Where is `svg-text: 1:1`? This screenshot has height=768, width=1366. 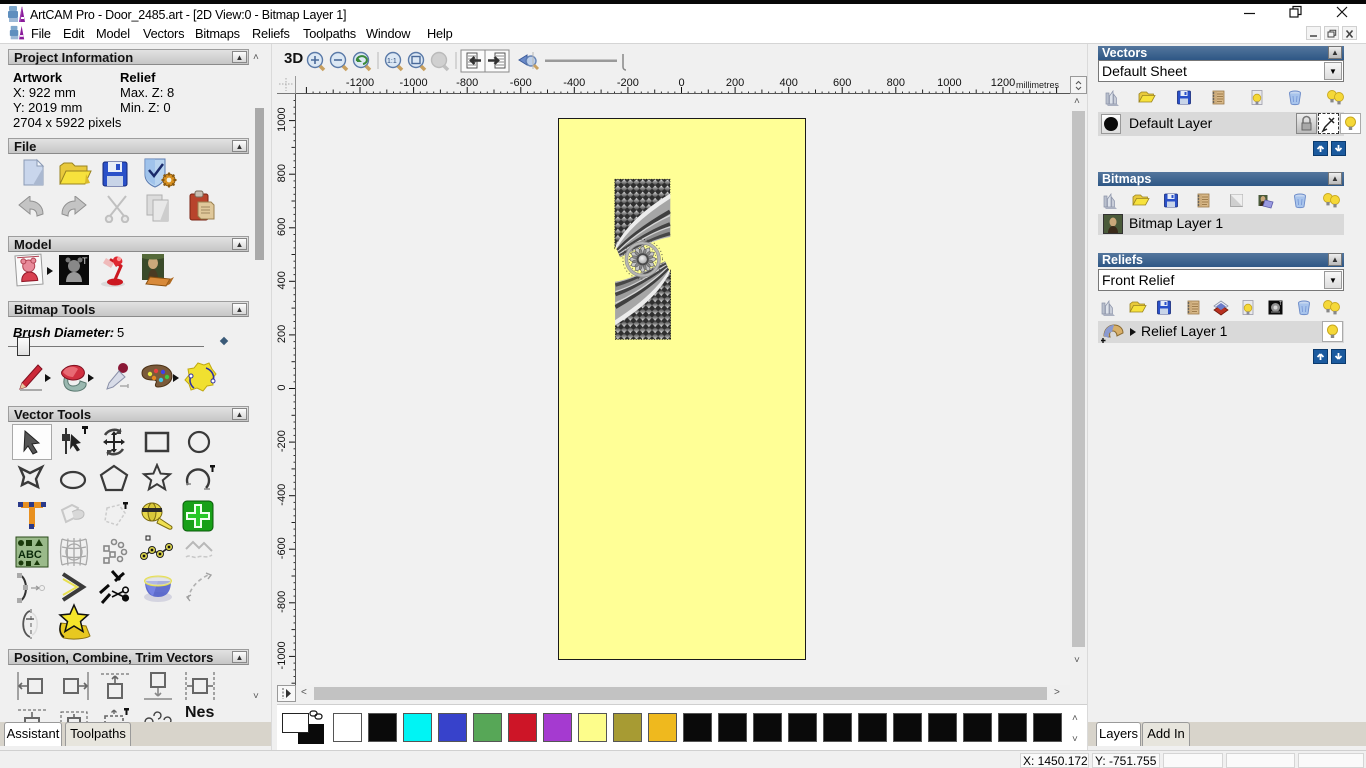 svg-text: 1:1 is located at coordinates (392, 61).